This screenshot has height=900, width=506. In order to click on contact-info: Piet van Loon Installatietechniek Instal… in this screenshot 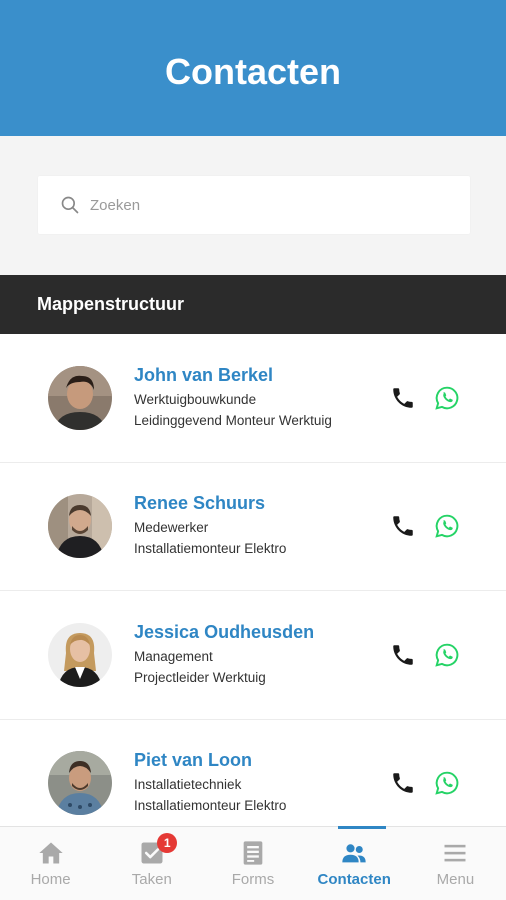, I will do `click(262, 783)`.